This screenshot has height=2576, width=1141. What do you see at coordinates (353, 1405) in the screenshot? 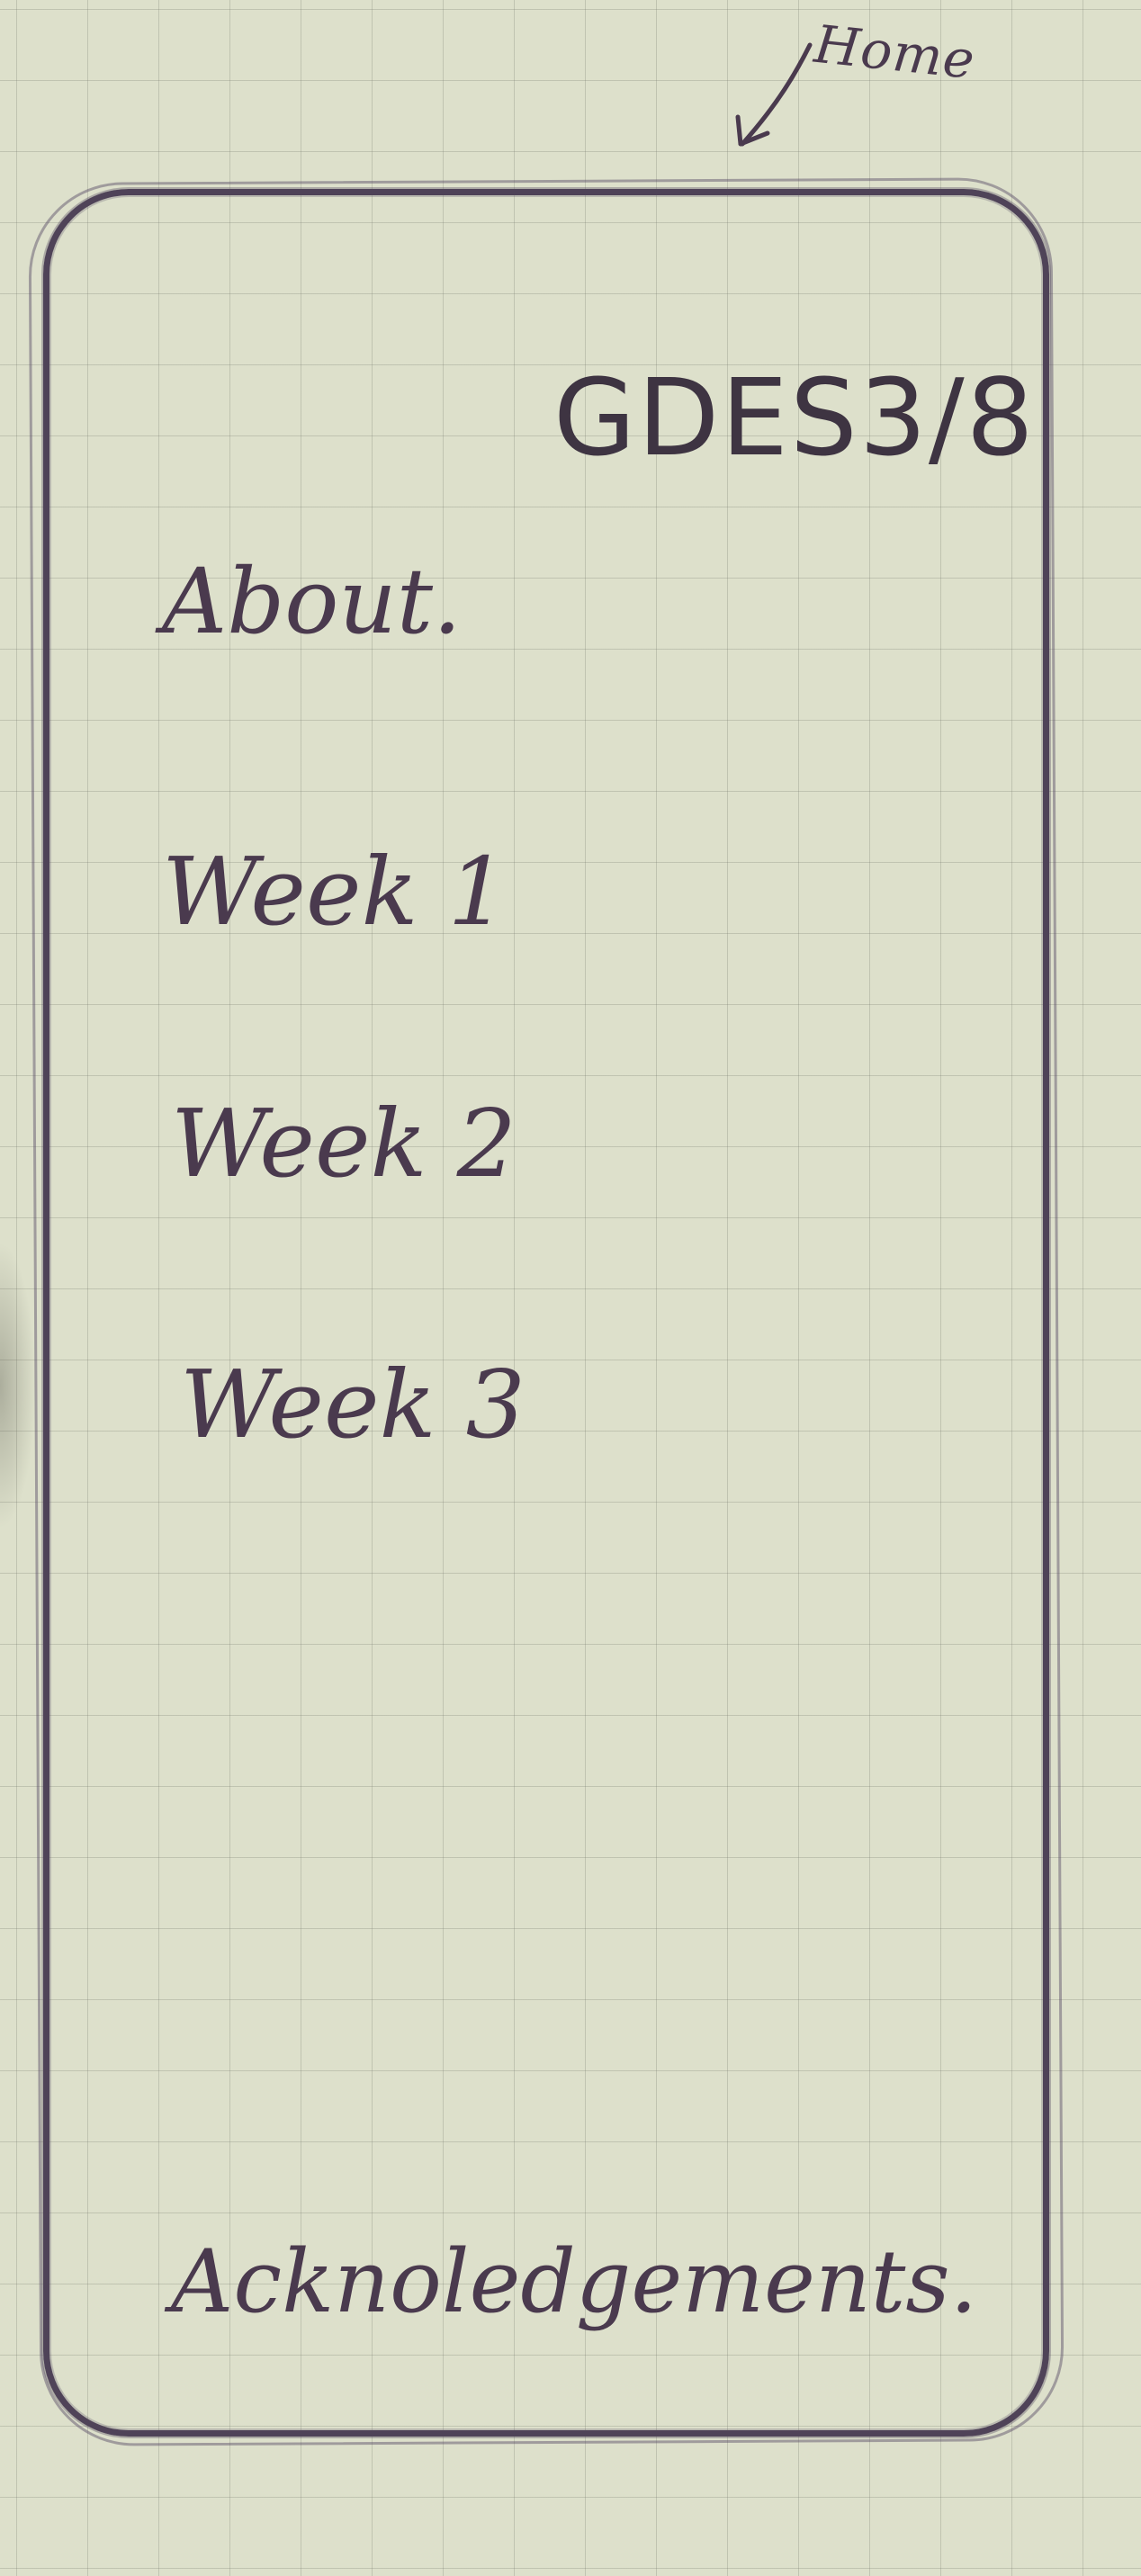
I see `menu-item-week-3: Week 3` at bounding box center [353, 1405].